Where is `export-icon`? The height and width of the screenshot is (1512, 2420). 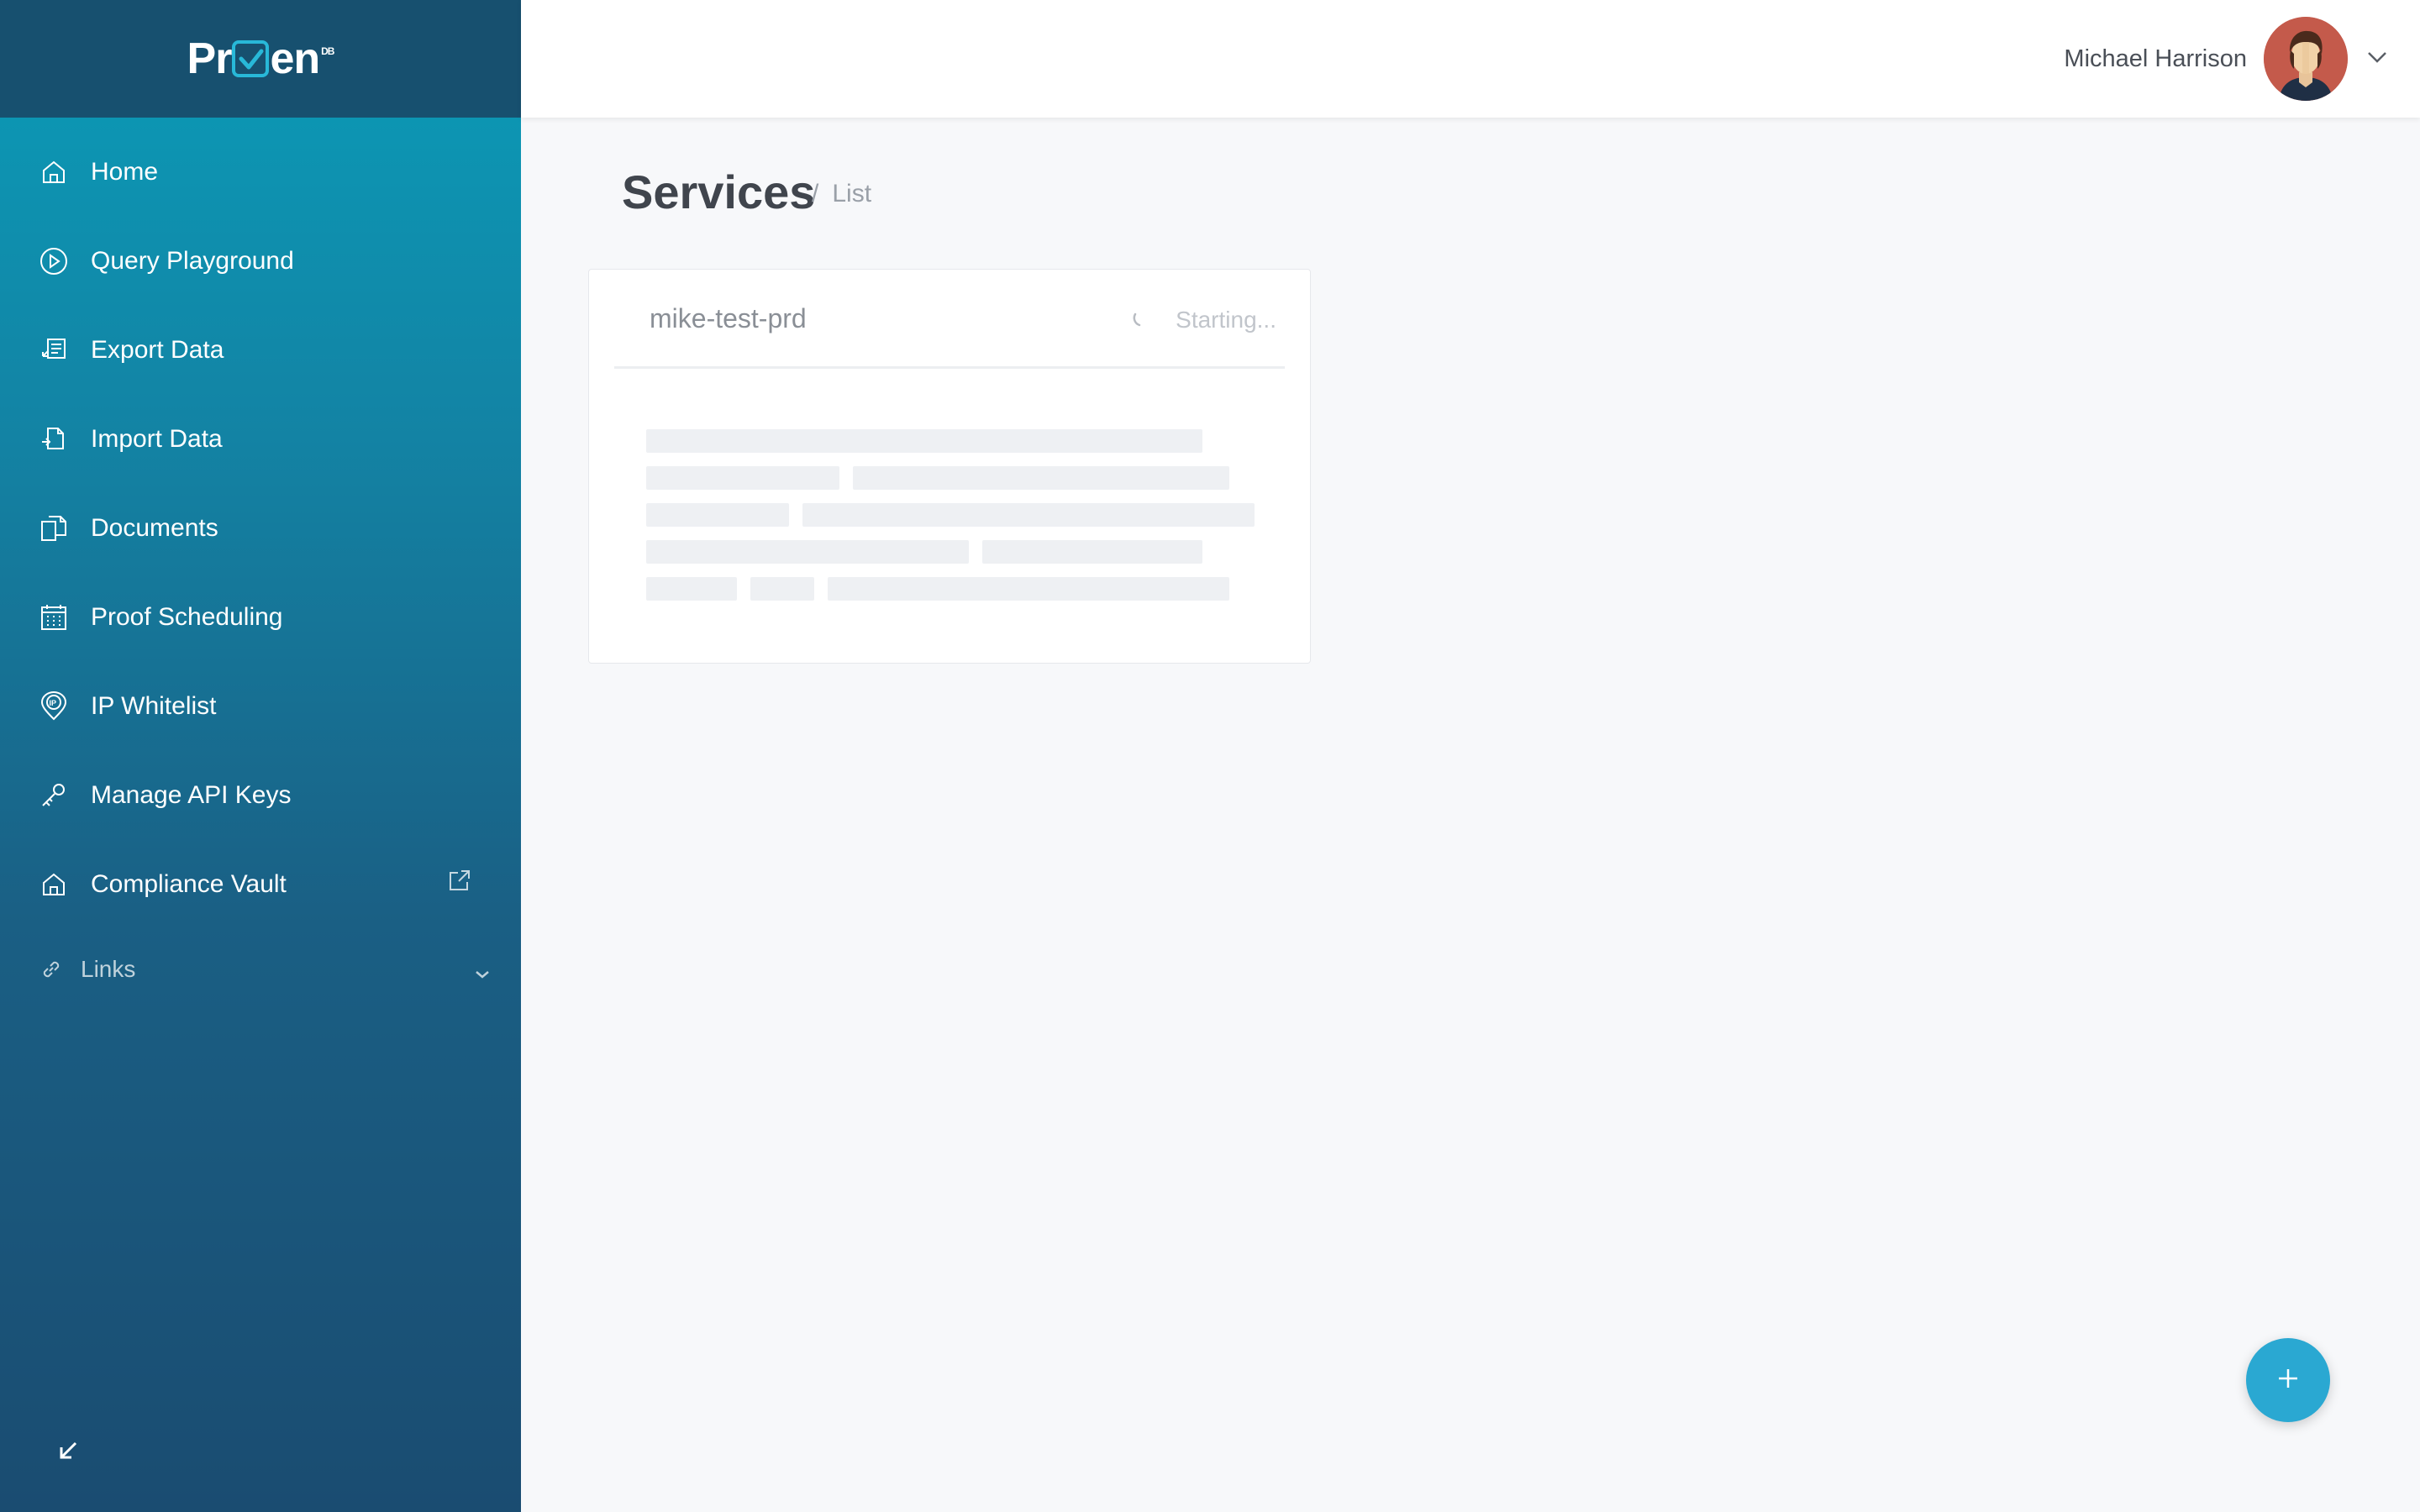
export-icon is located at coordinates (54, 350).